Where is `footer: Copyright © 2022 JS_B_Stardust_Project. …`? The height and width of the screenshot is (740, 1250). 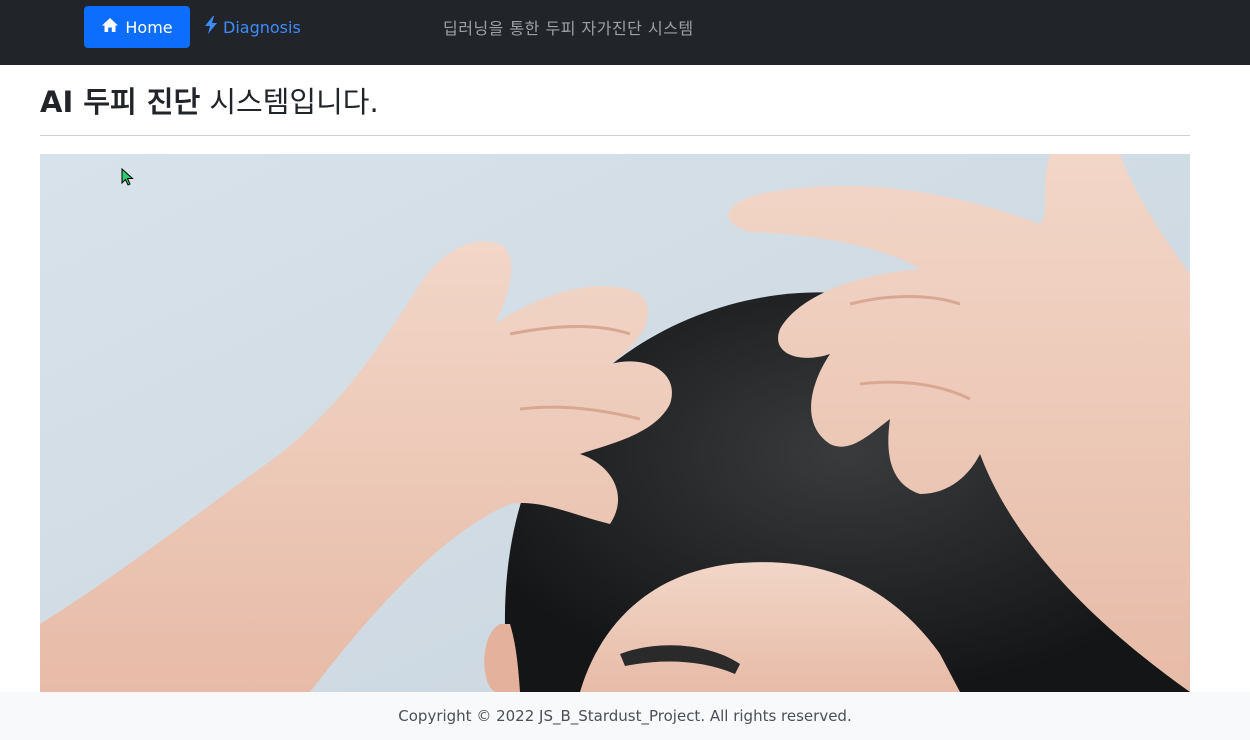
footer: Copyright © 2022 JS_B_Stardust_Project. … is located at coordinates (625, 716).